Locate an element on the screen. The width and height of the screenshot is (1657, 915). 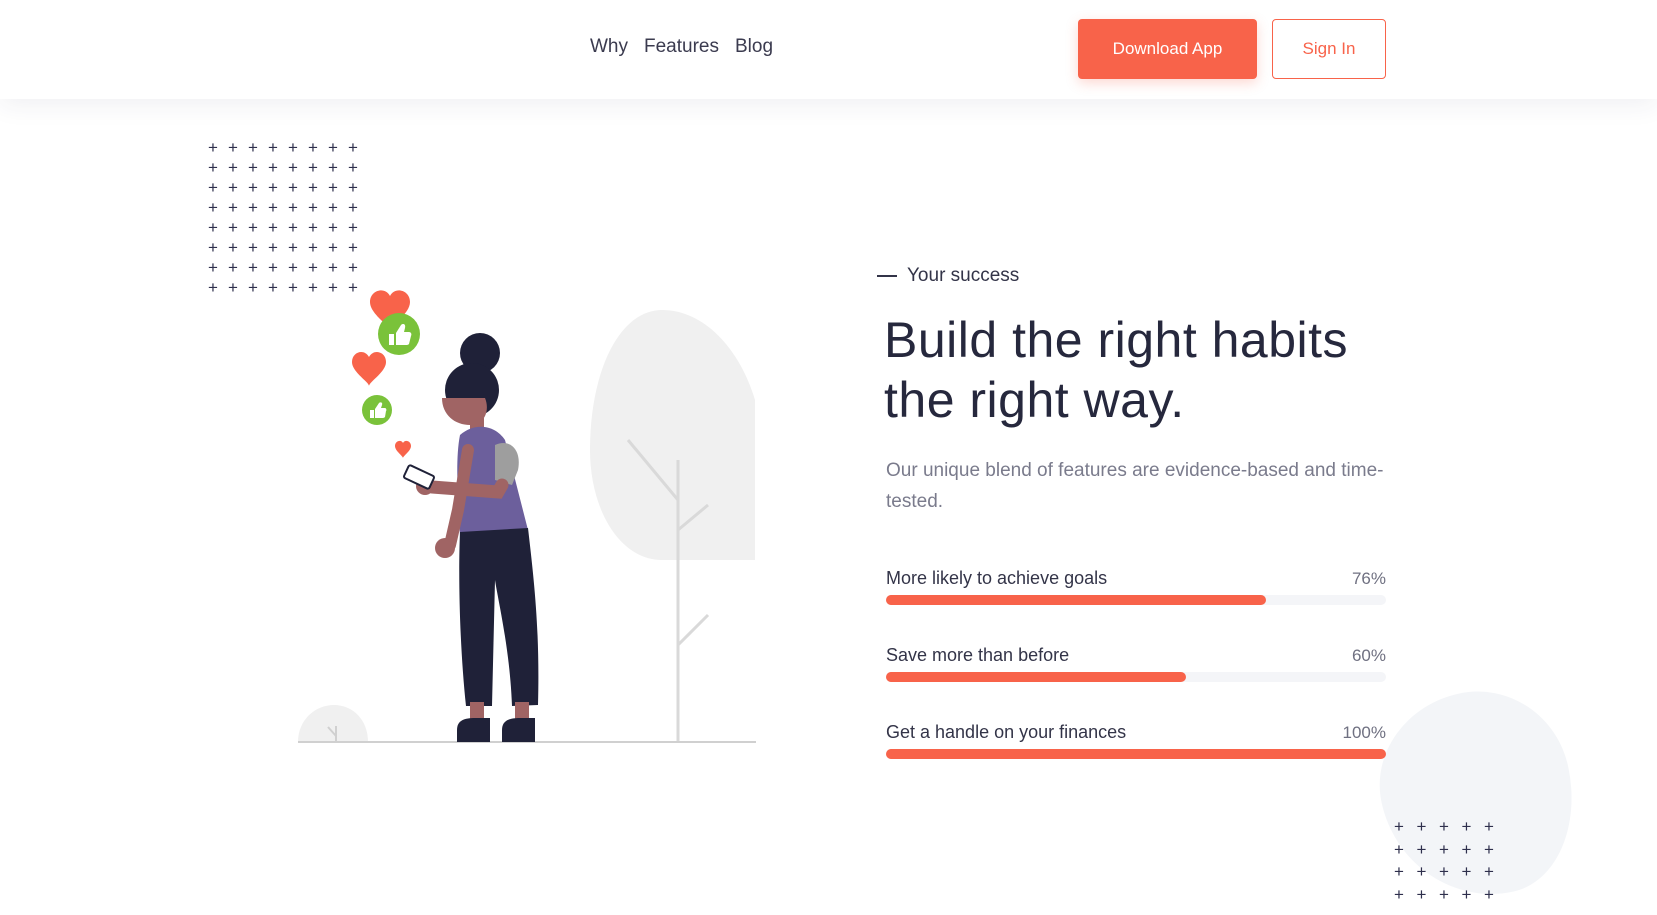
progress-item: Get a handle on your finances 100% is located at coordinates (1136, 740).